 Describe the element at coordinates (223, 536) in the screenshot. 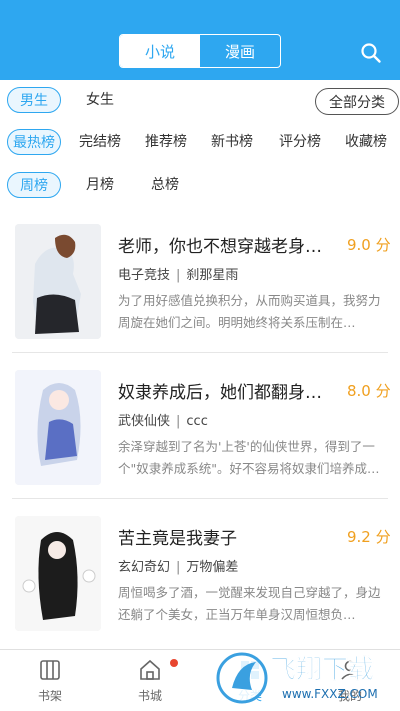

I see `book-title: 苦主竟是我妻子` at that location.